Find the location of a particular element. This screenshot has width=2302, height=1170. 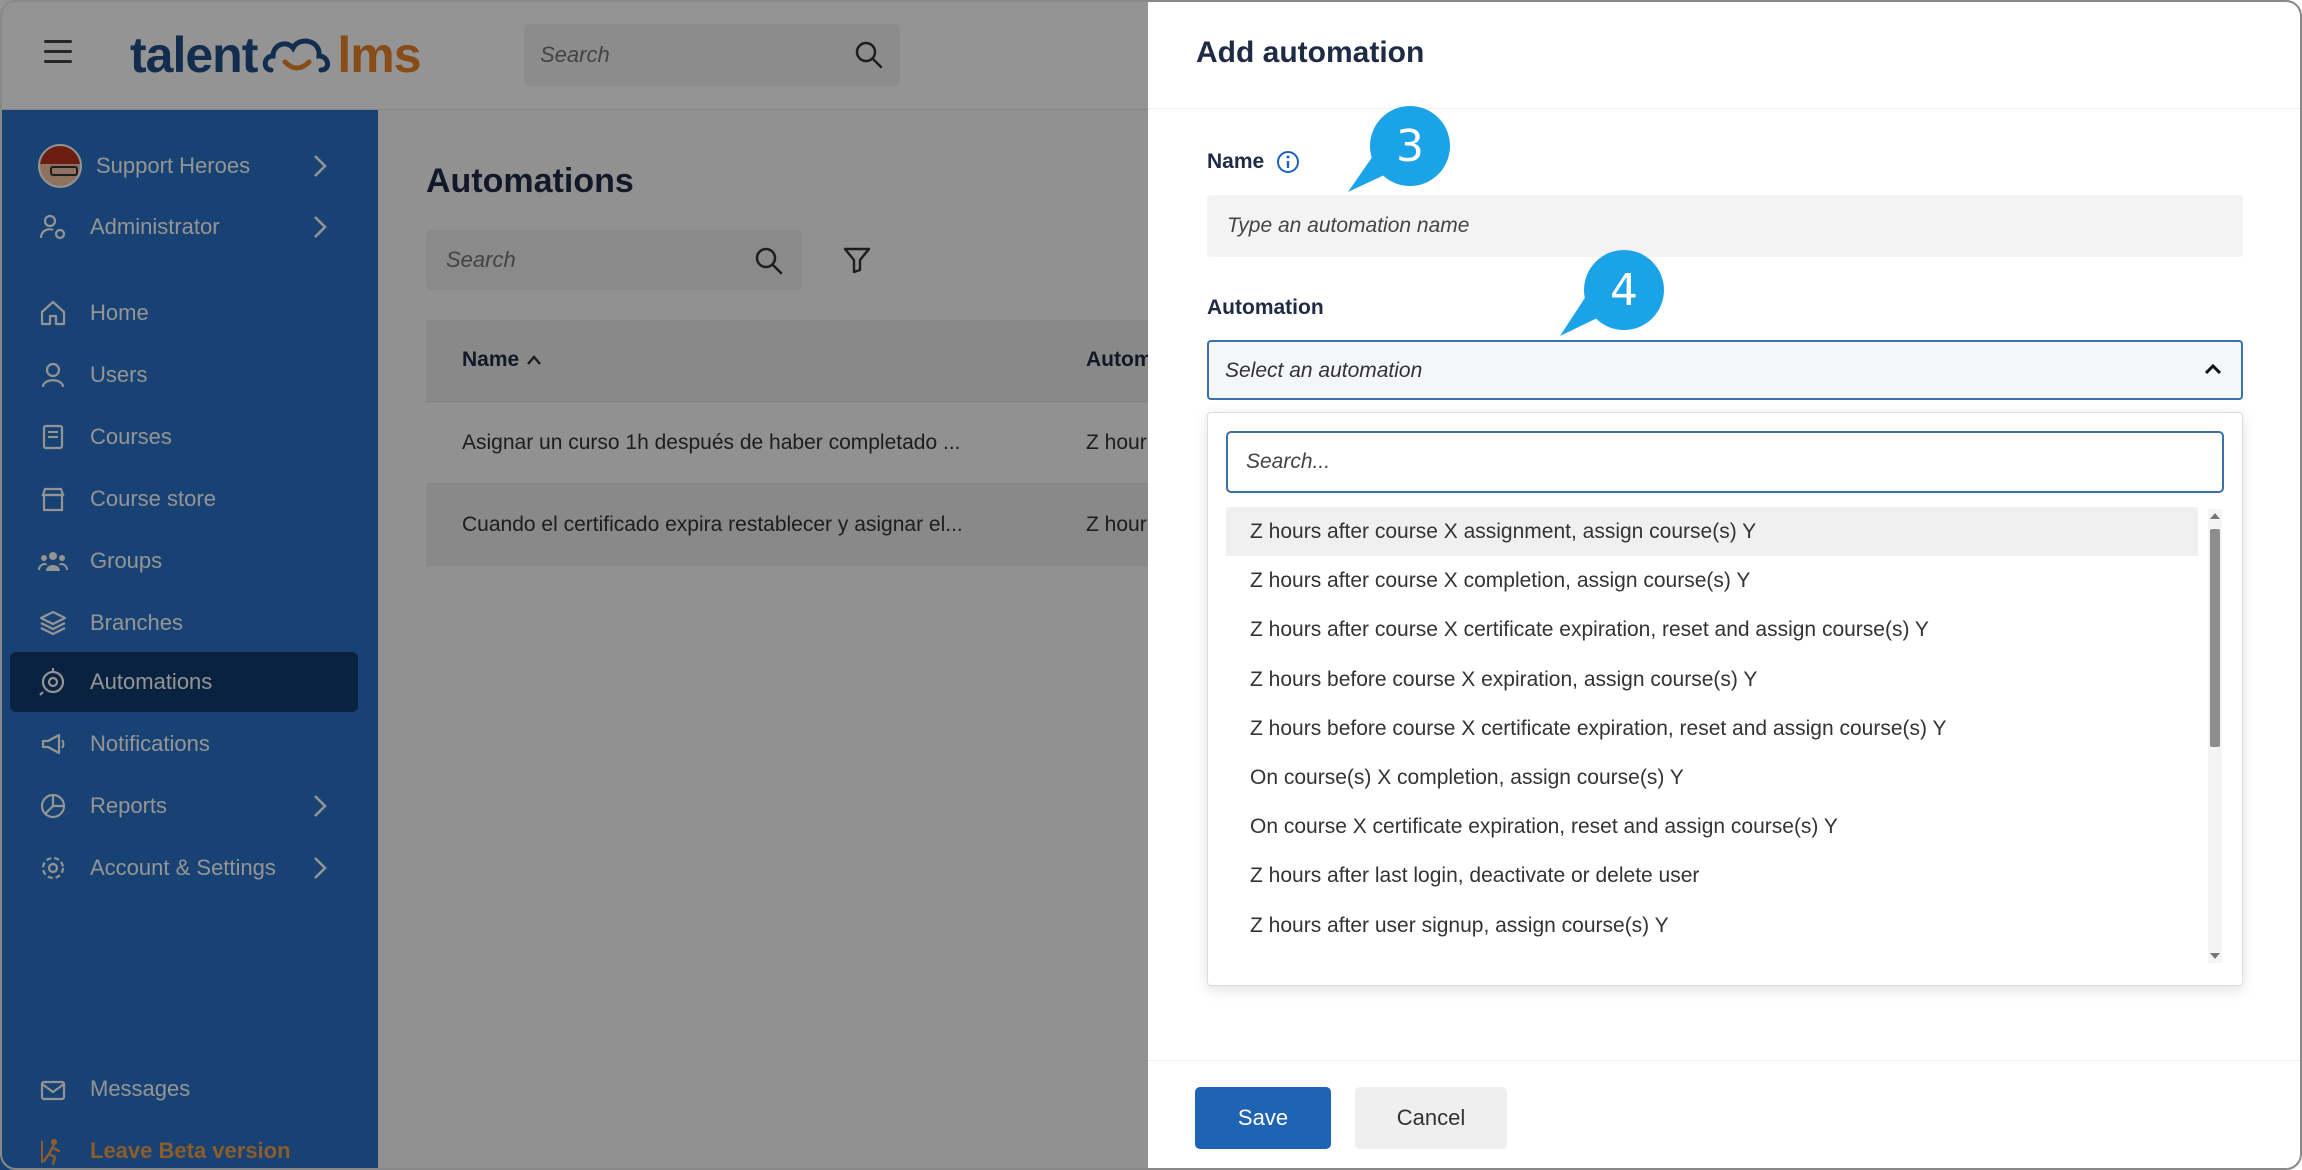

dropdown-scrollbar is located at coordinates (2215, 736).